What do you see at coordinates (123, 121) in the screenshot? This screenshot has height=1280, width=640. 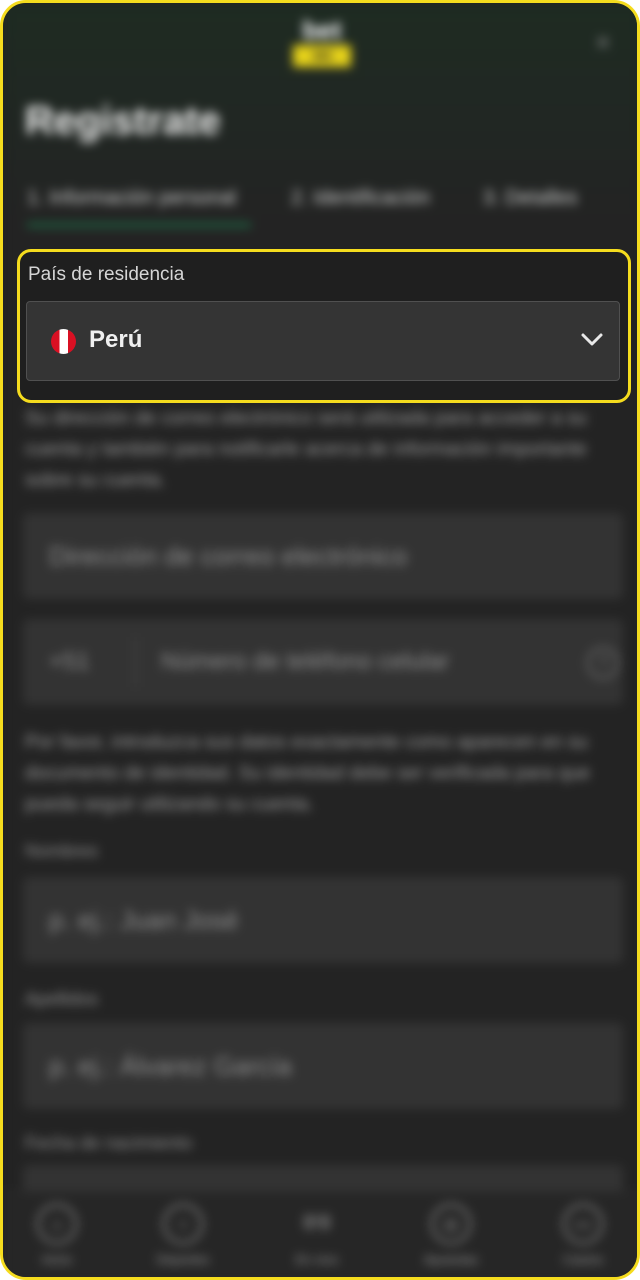 I see `page-title: Registrate` at bounding box center [123, 121].